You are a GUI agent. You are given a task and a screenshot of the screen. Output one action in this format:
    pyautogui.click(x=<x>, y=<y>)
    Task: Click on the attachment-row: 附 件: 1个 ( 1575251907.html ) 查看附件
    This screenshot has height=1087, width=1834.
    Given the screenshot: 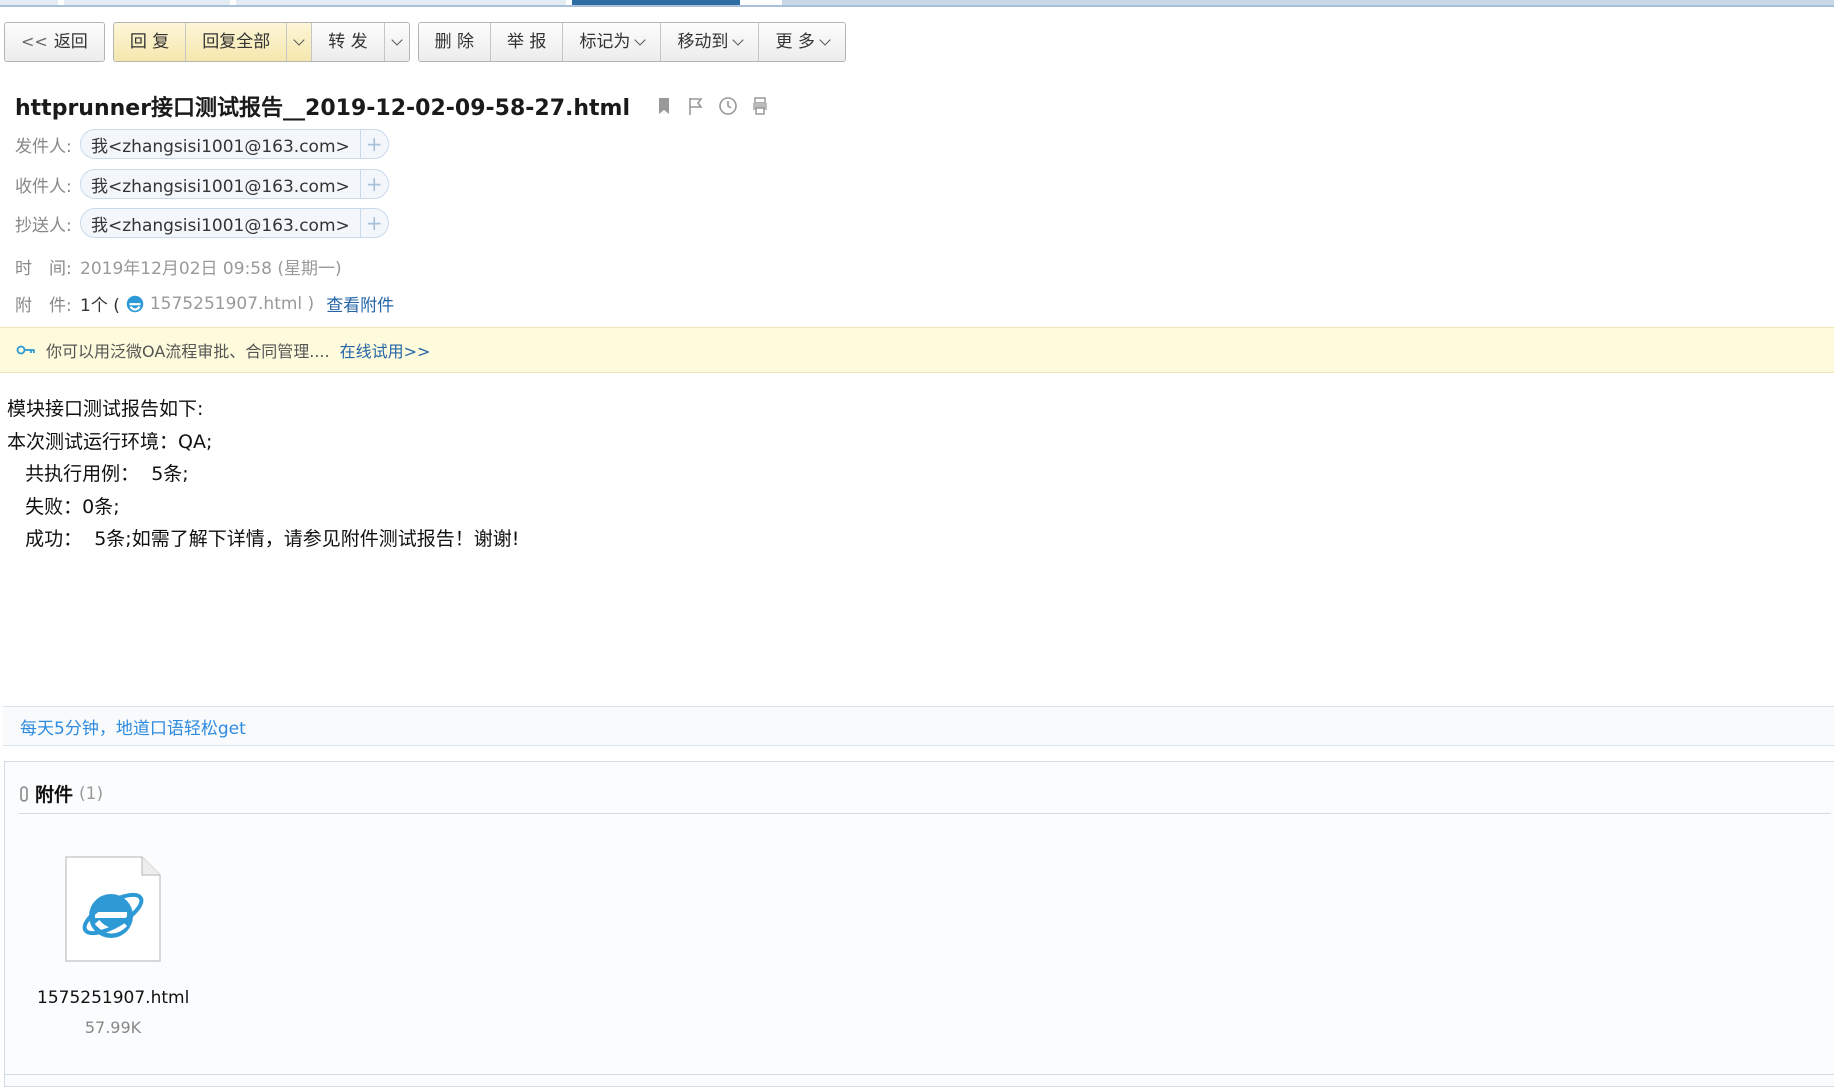 What is the action you would take?
    pyautogui.click(x=204, y=304)
    